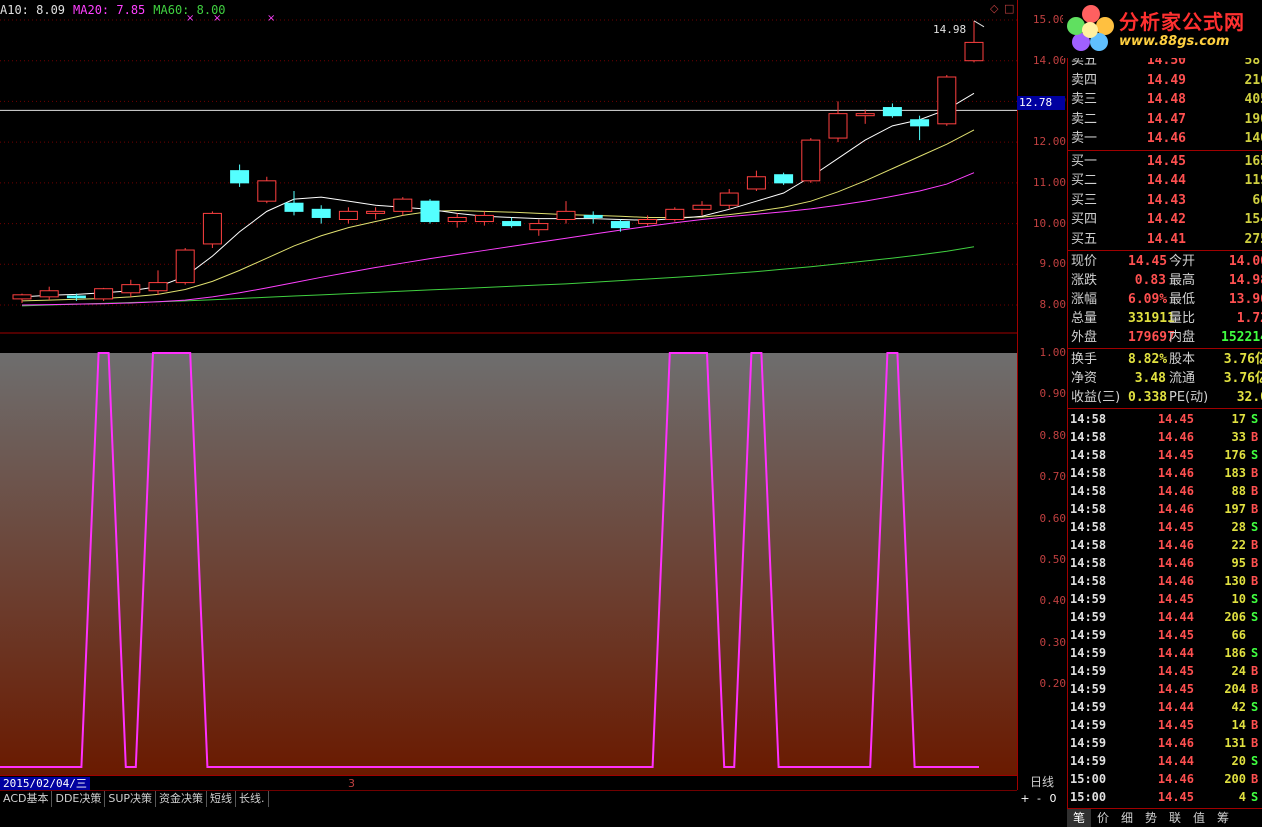  I want to click on ma-legend-item: MA60: 8.00, so click(189, 10).